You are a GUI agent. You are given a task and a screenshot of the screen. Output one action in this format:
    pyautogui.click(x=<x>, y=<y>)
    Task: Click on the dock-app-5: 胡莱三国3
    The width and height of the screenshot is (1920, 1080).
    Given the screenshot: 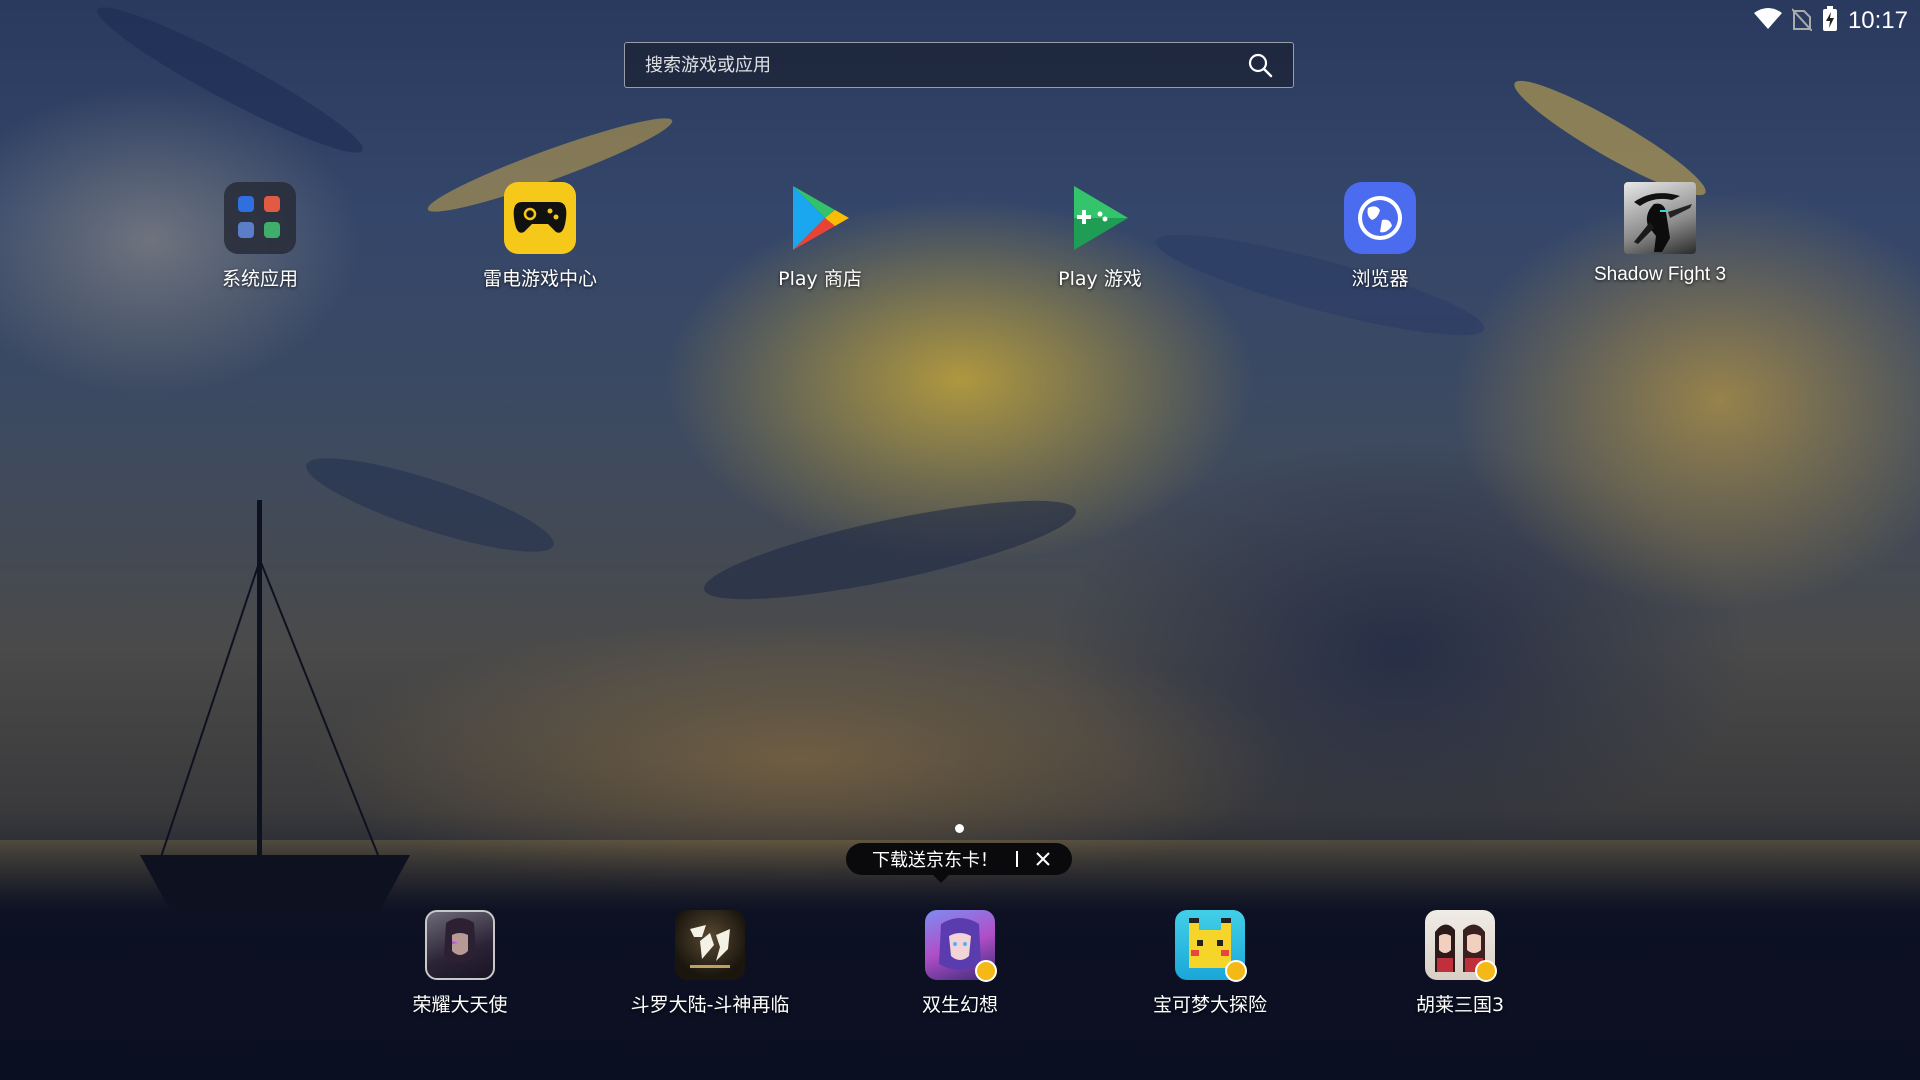 What is the action you would take?
    pyautogui.click(x=1460, y=963)
    